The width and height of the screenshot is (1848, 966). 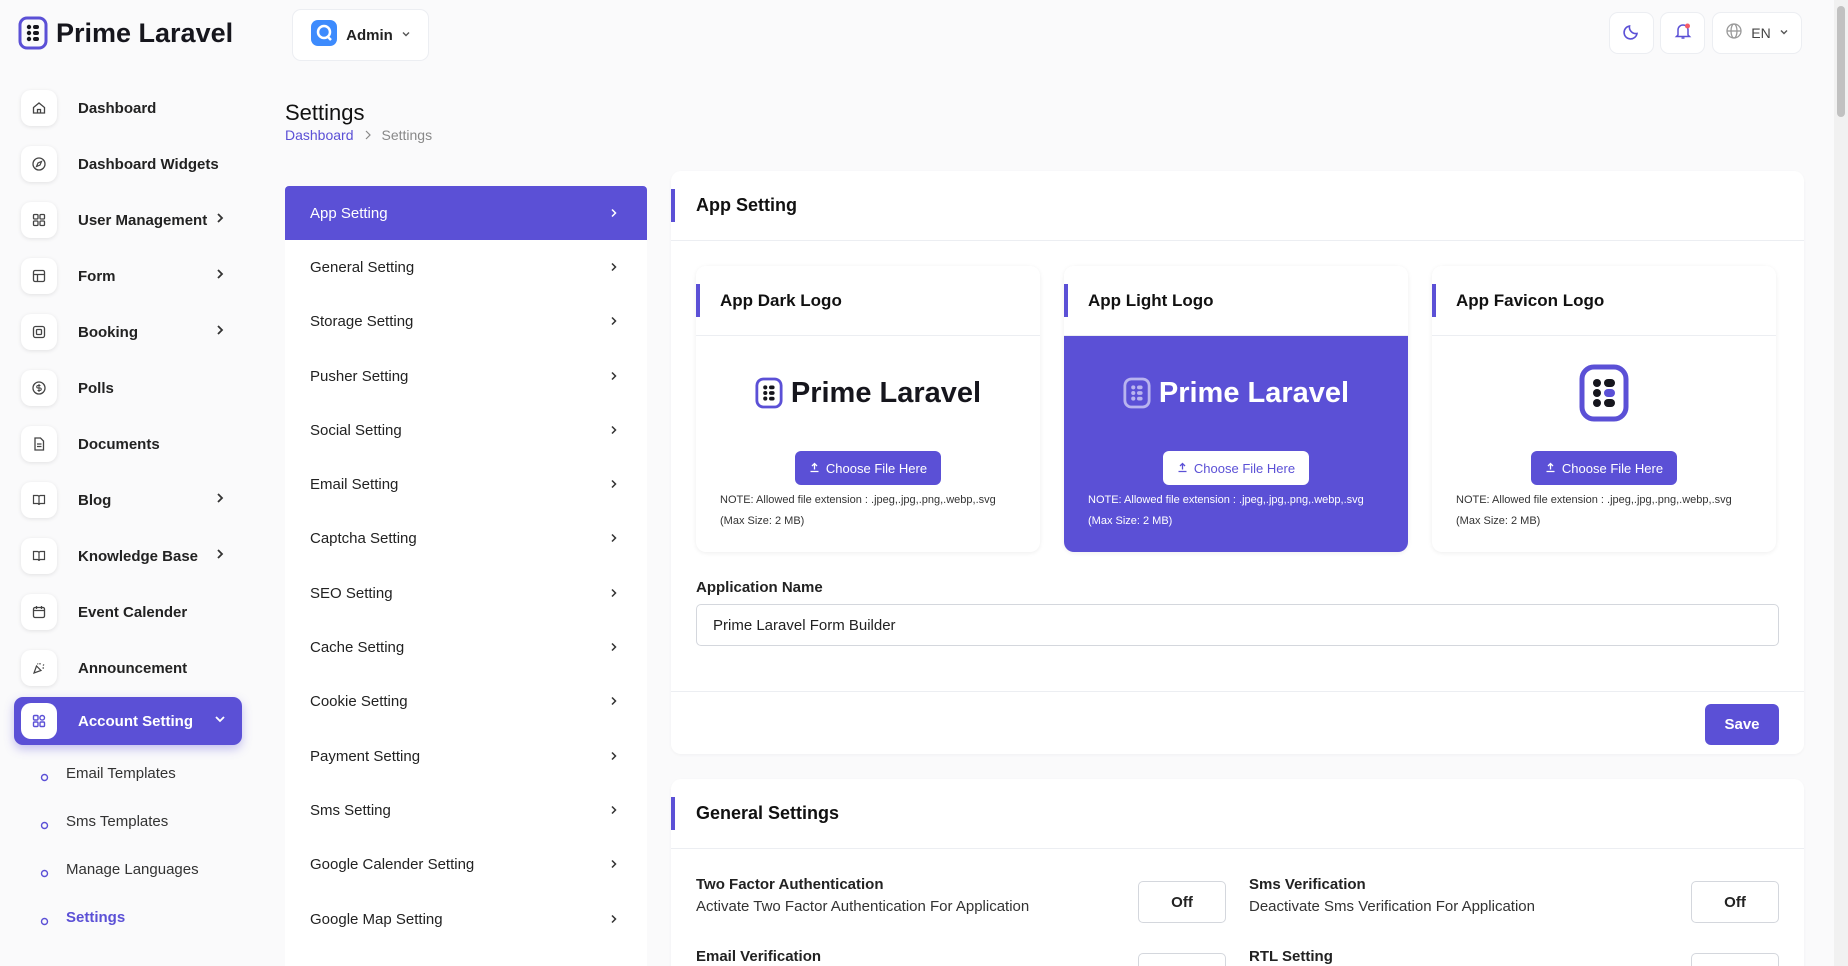 I want to click on admin-icon, so click(x=324, y=35).